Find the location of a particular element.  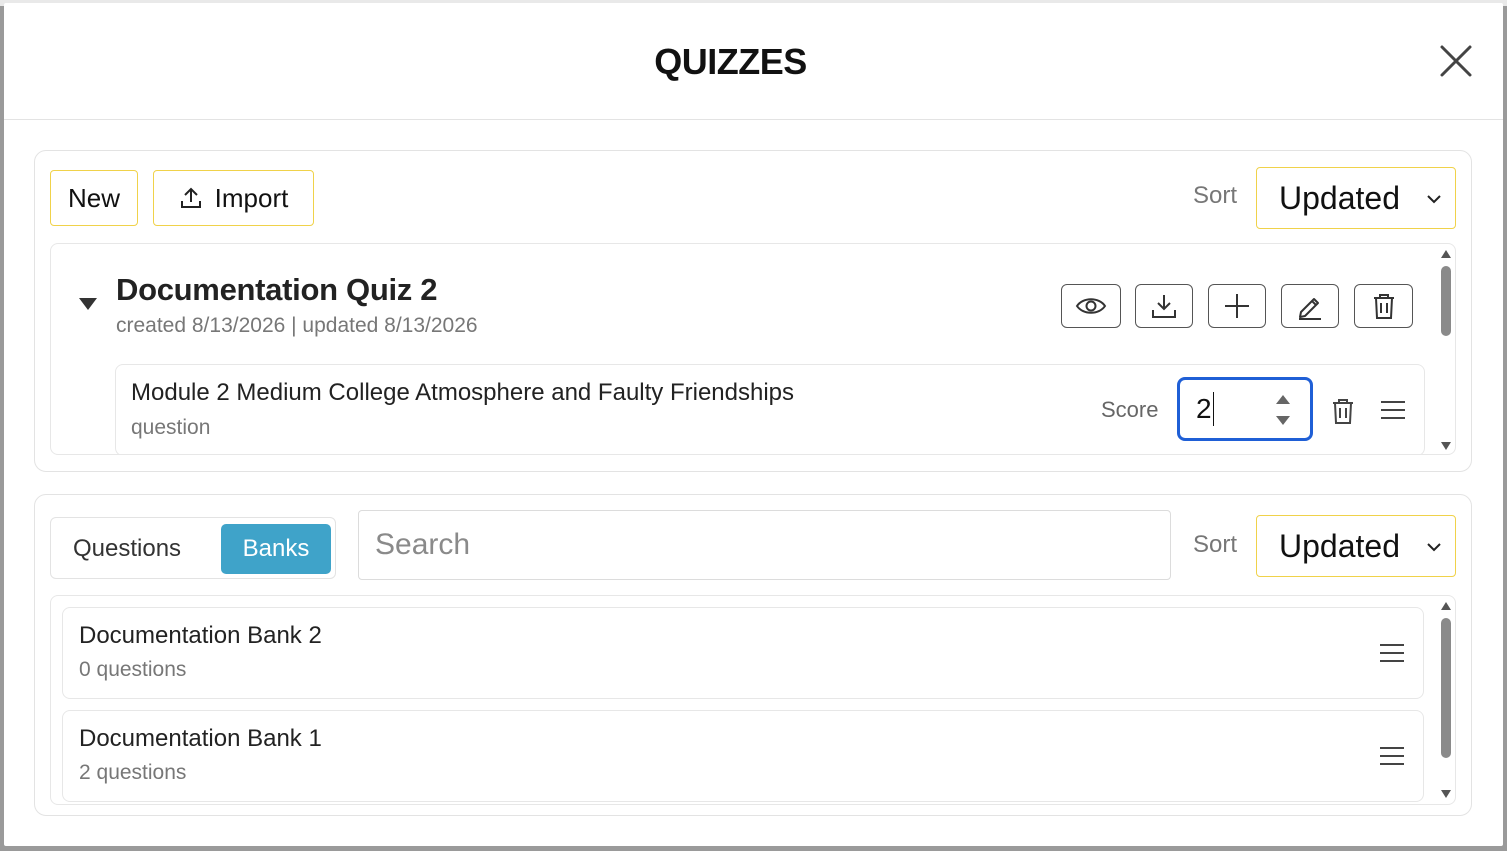

export-button is located at coordinates (1164, 306).